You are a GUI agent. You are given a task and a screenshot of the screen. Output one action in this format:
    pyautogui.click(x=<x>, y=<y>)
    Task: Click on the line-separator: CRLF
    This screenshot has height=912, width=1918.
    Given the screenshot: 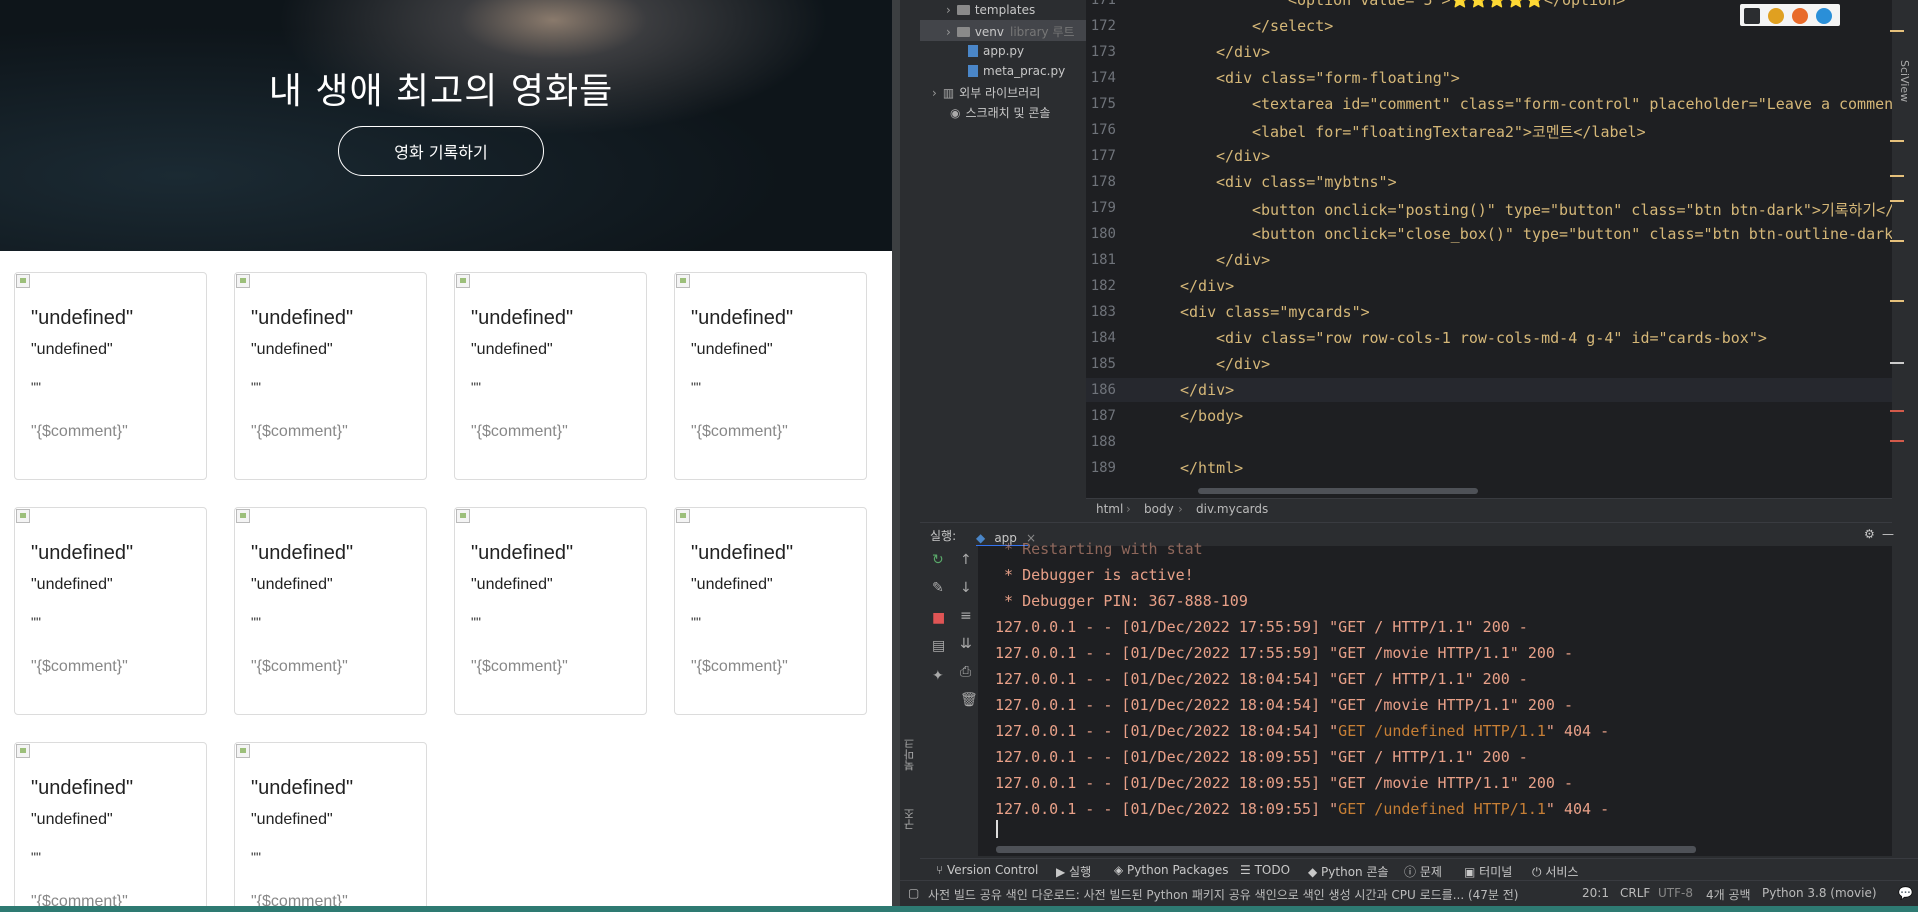 What is the action you would take?
    pyautogui.click(x=1635, y=893)
    